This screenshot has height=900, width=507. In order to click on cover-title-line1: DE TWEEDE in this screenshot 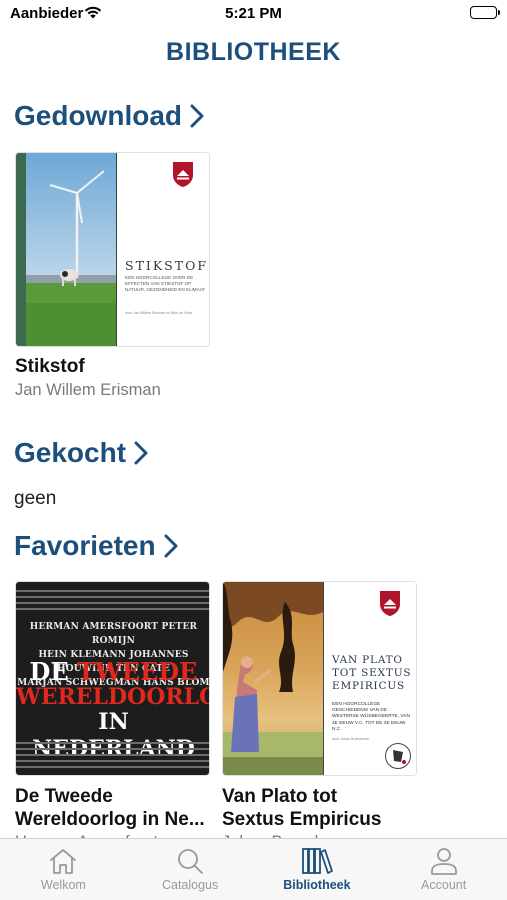, I will do `click(112, 671)`.